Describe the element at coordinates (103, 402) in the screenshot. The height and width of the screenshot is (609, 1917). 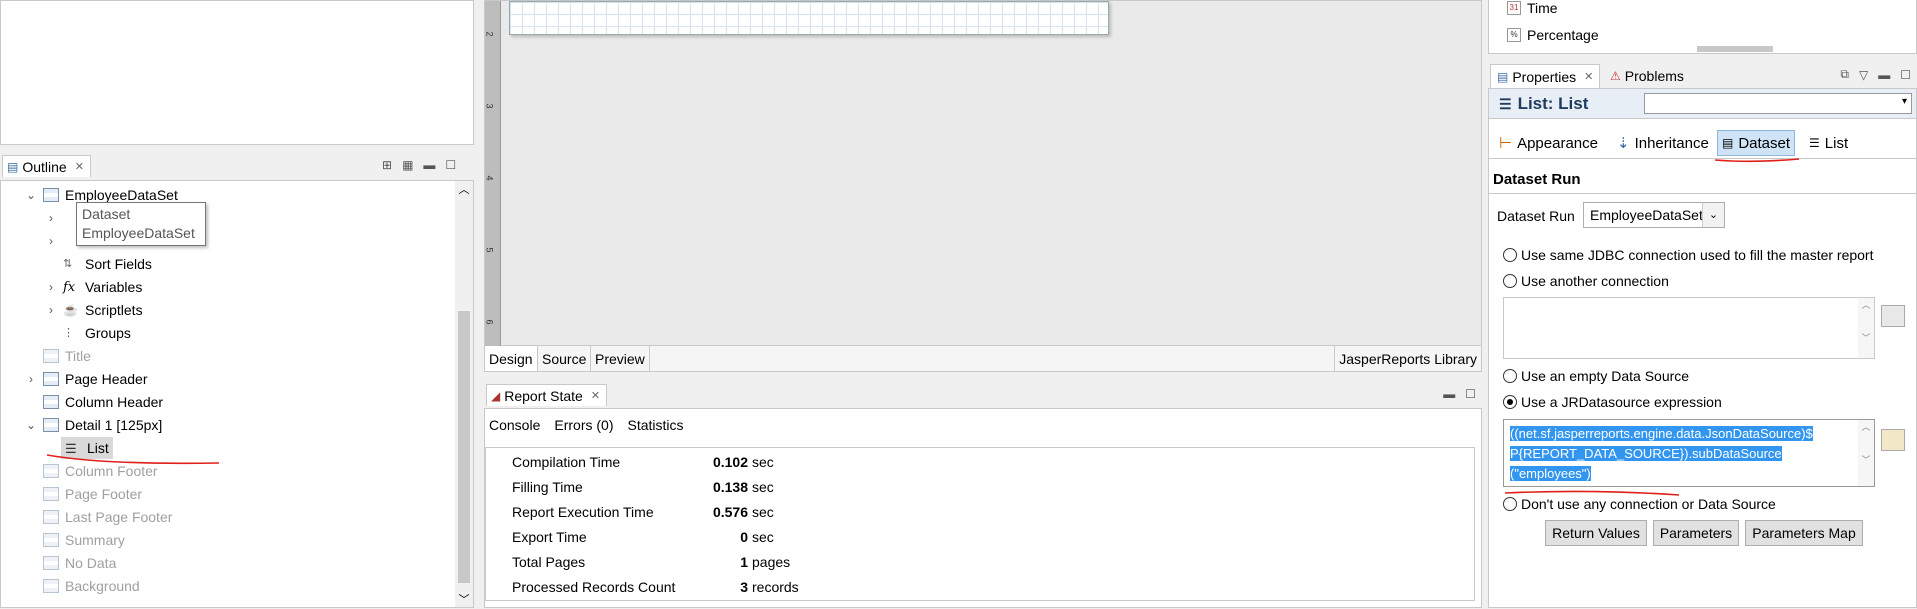
I see `tree-item-column-header: Column Header` at that location.